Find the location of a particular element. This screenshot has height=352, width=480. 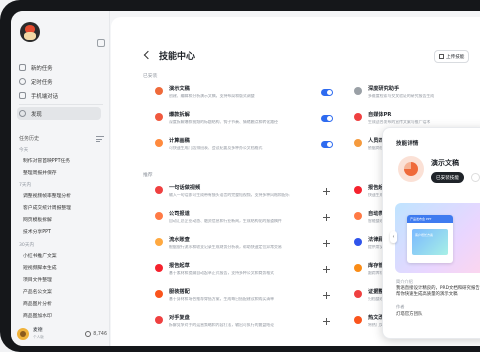

skill-card: 报告起草基于素材和提纲自动起草正式报告，支持多种公文和商务格式 is located at coordinates (236, 272).